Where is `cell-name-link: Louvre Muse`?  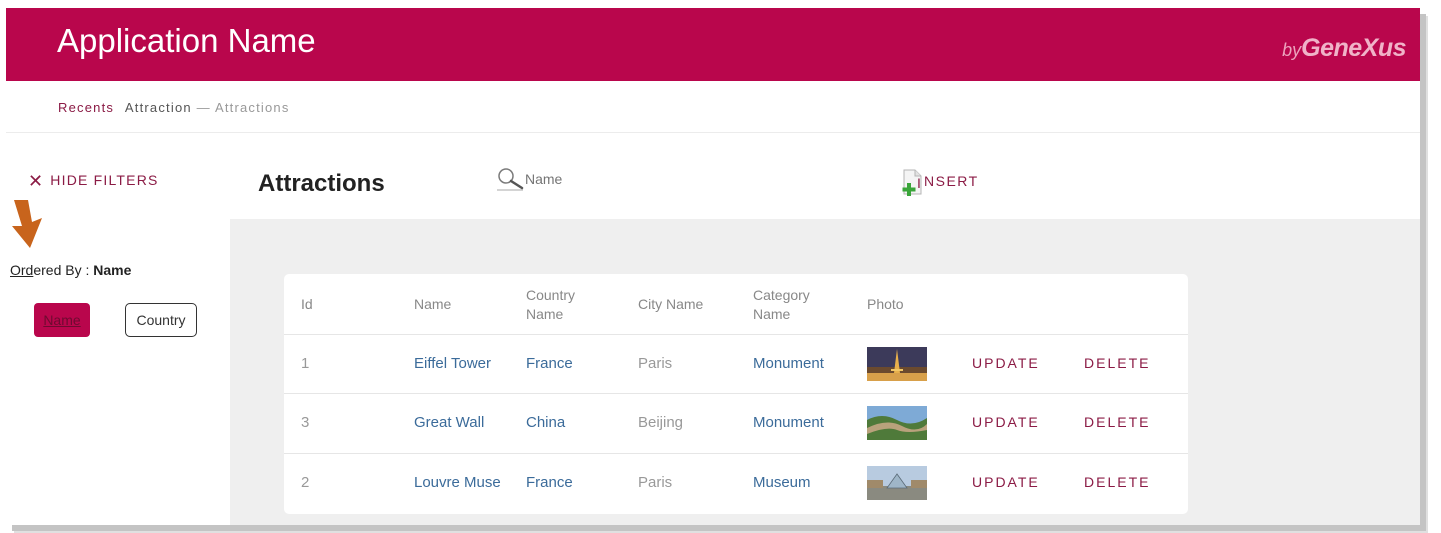 cell-name-link: Louvre Muse is located at coordinates (467, 482).